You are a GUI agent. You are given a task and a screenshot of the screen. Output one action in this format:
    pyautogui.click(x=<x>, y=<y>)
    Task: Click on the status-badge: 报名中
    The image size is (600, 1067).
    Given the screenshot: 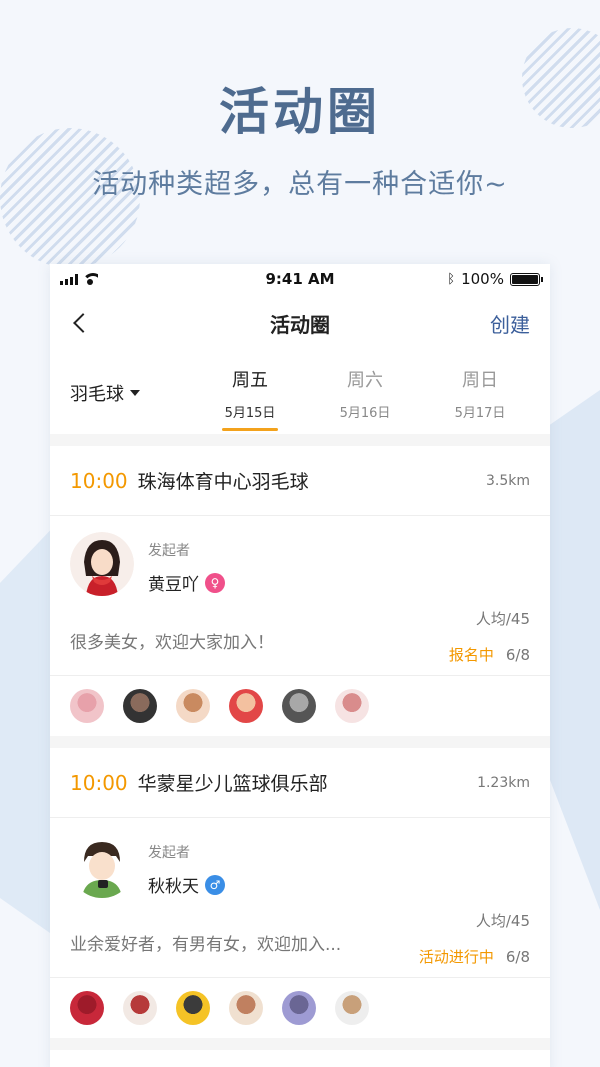 What is the action you would take?
    pyautogui.click(x=471, y=655)
    